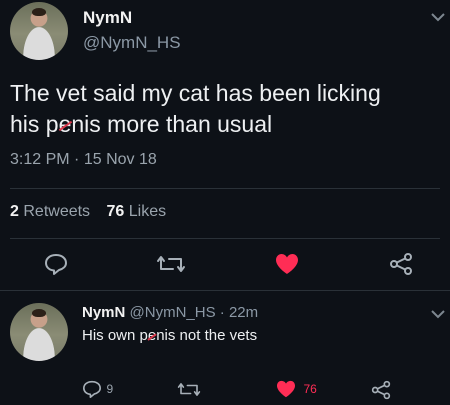 The height and width of the screenshot is (405, 450). I want to click on tweet-text-line2: his penis more than usual, so click(195, 124).